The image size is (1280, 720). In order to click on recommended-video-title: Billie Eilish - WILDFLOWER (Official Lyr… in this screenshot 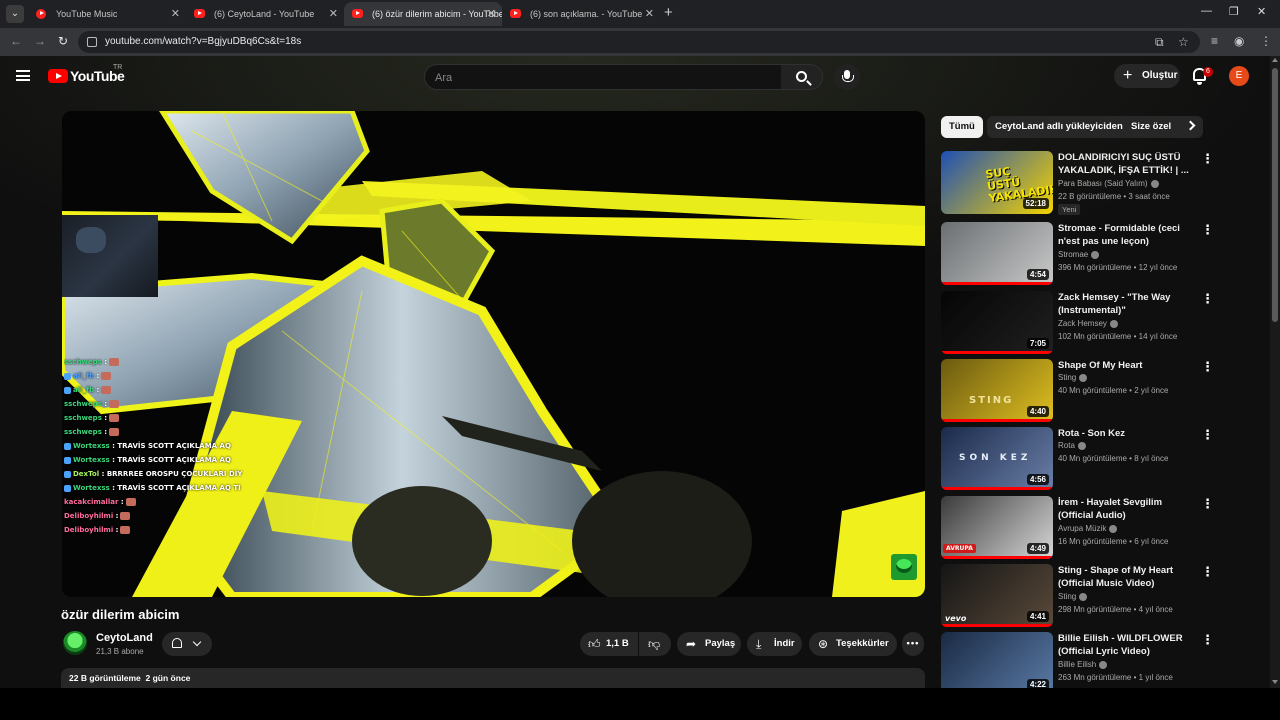, I will do `click(1128, 645)`.